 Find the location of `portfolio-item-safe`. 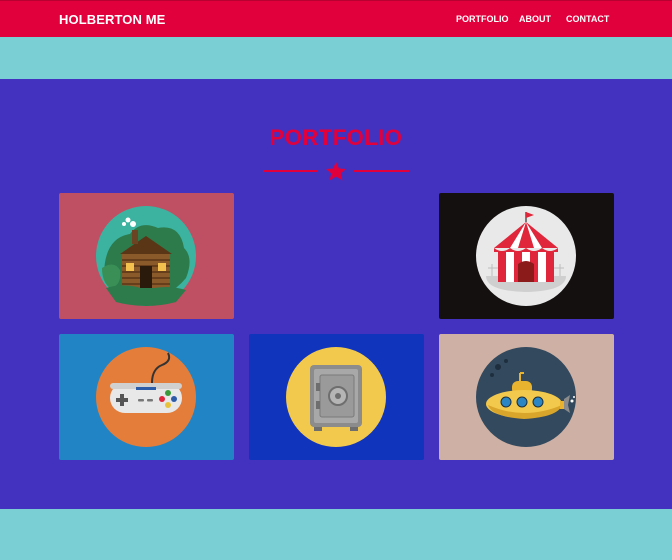

portfolio-item-safe is located at coordinates (336, 397).